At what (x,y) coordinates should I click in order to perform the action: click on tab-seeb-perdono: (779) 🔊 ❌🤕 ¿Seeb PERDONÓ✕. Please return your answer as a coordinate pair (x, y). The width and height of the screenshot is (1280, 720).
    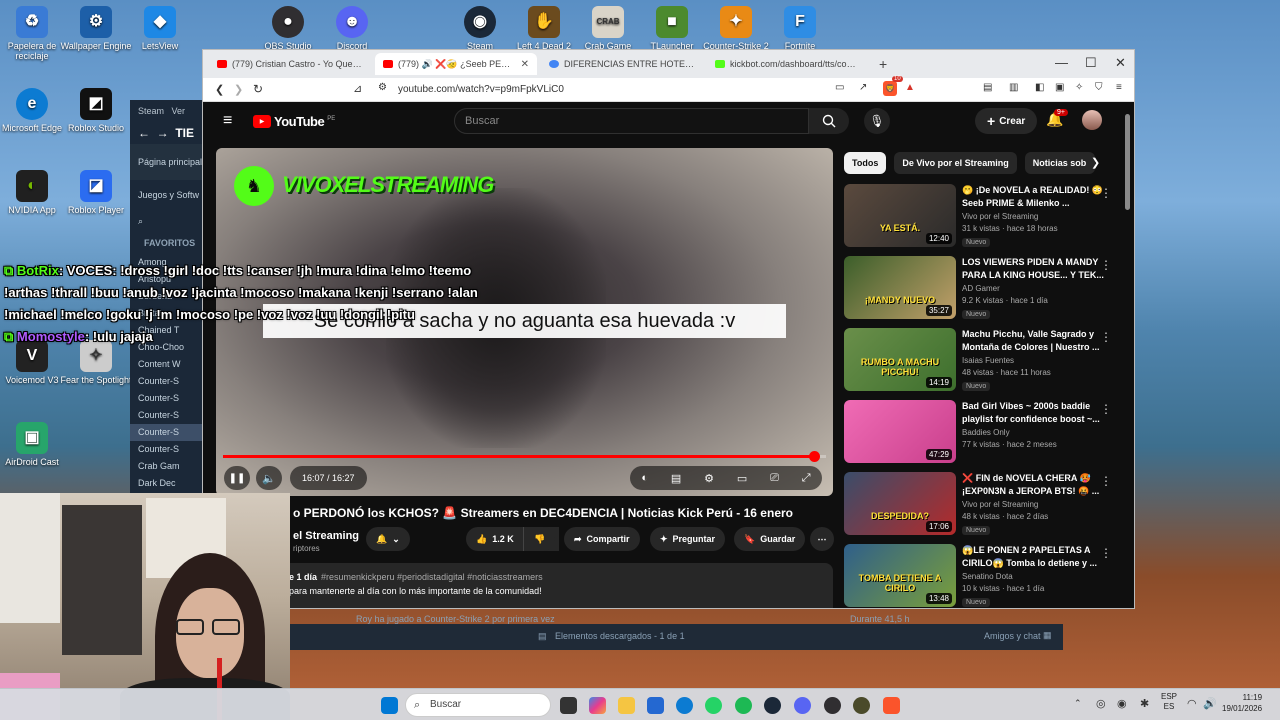
    Looking at the image, I should click on (456, 64).